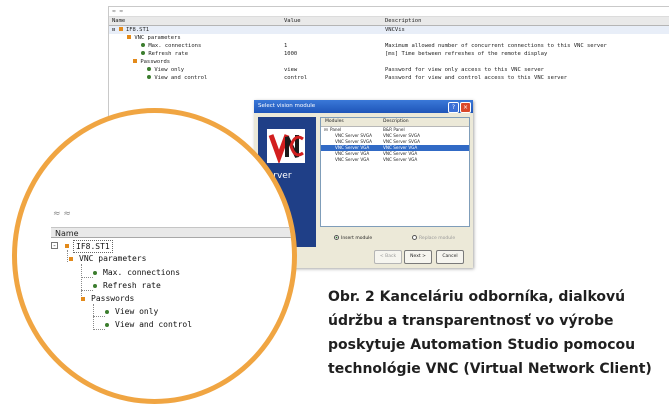  Describe the element at coordinates (154, 324) in the screenshot. I see `mag-row-label: View and control` at that location.